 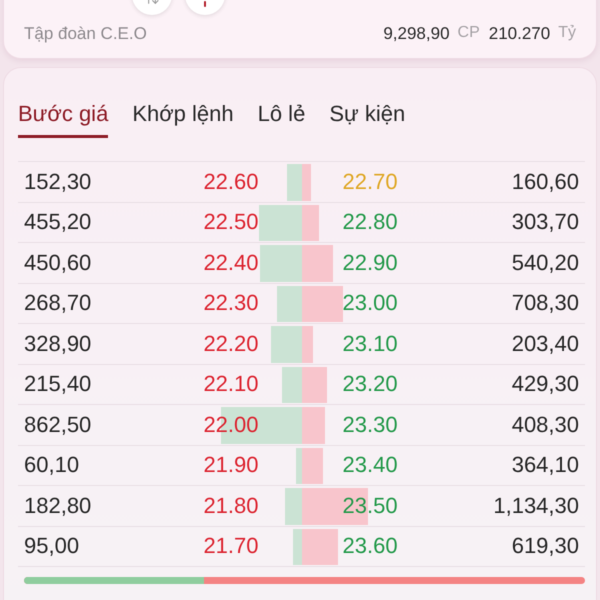 I want to click on ask-volume: 1,134,30, so click(x=536, y=505).